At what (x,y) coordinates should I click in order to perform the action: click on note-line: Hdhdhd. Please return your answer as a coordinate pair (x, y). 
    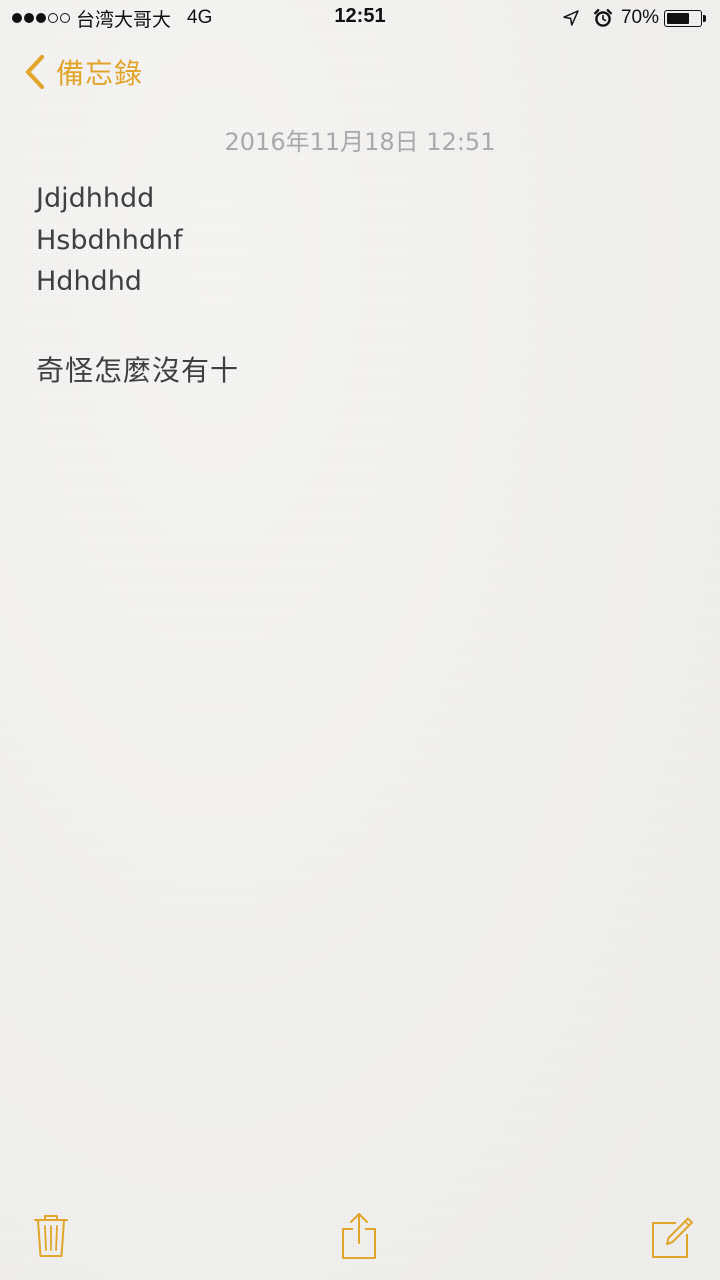
    Looking at the image, I should click on (89, 281).